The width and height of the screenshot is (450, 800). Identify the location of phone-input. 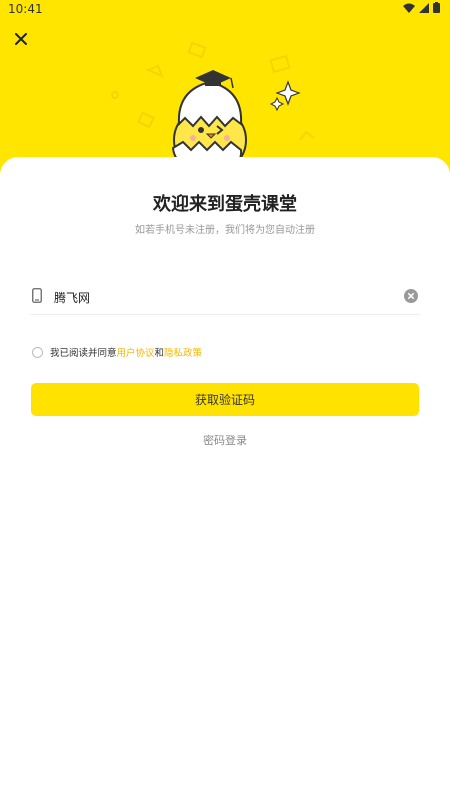
(224, 297).